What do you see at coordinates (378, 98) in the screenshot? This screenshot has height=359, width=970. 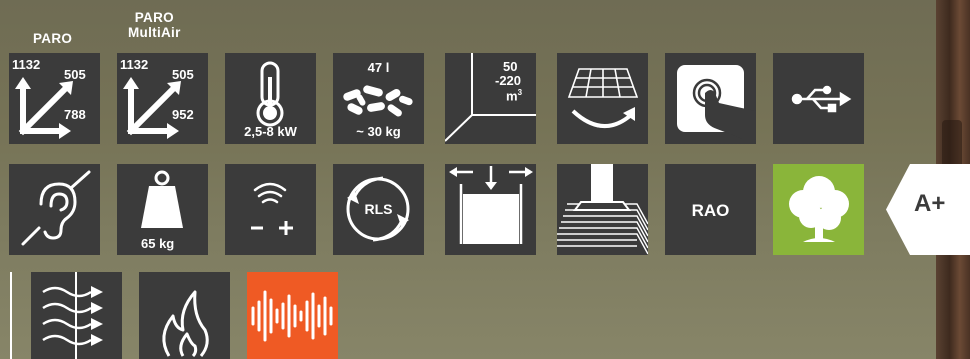 I see `pellets-tile: 47 l ~ 30 kg` at bounding box center [378, 98].